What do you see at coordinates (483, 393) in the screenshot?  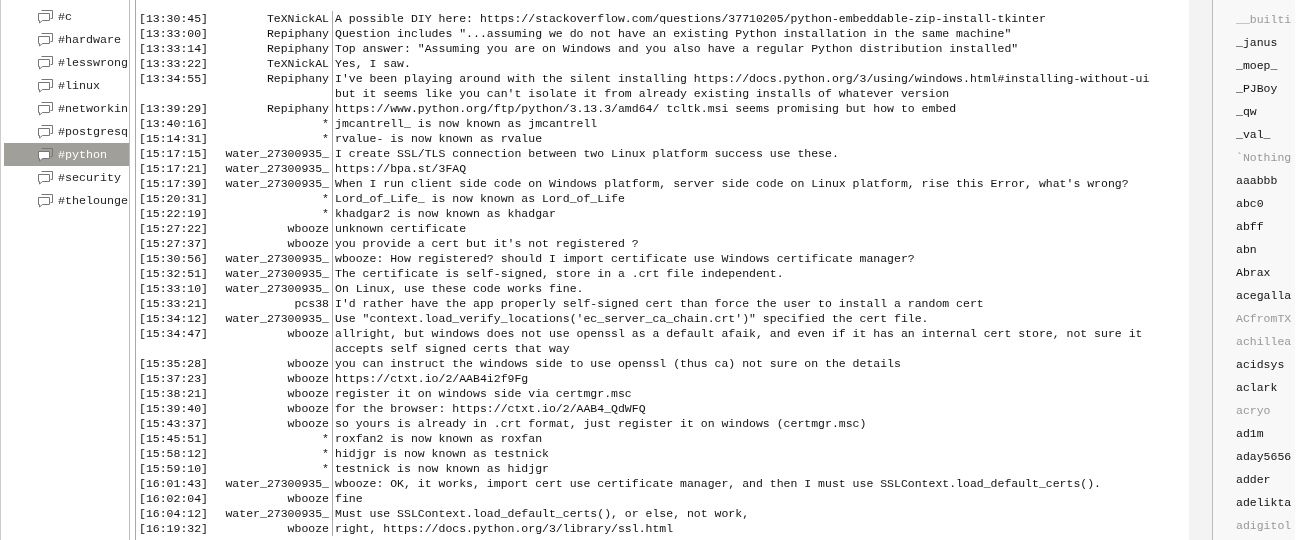 I see `message-text: register it on windows side via certmgr.msc` at bounding box center [483, 393].